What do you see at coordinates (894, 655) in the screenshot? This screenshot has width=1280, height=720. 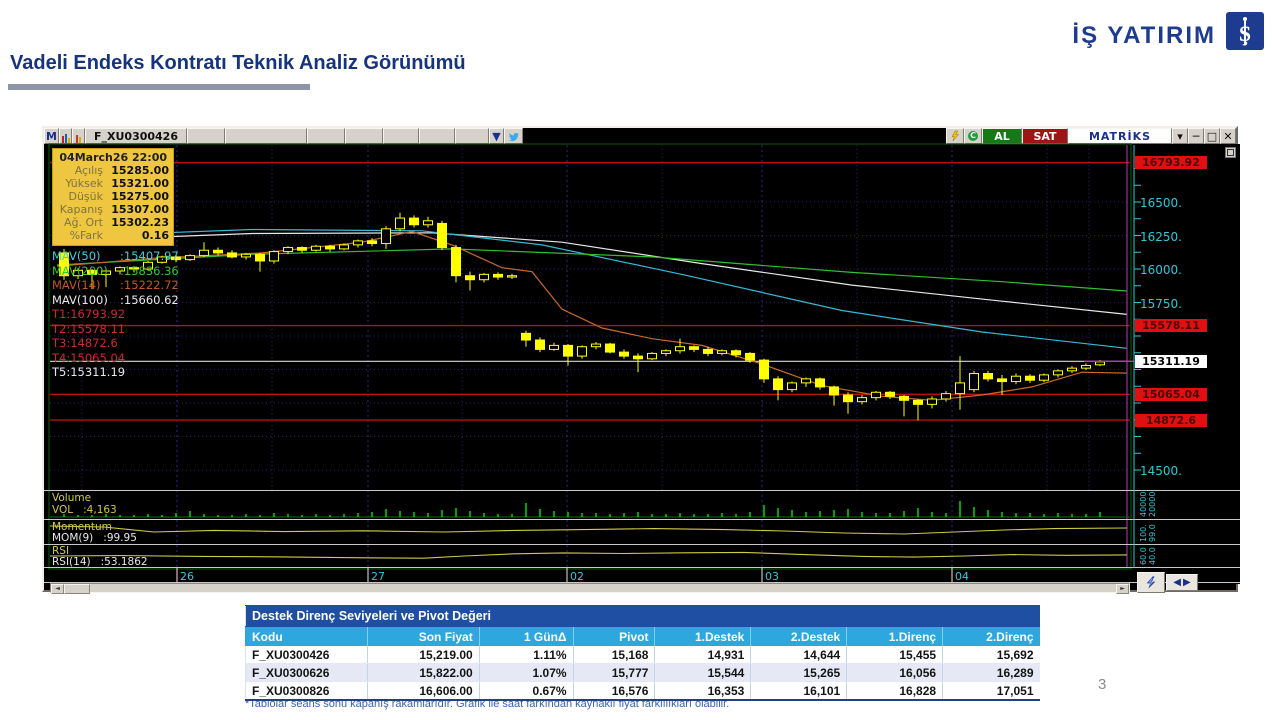 I see `table-cell: 15,455` at bounding box center [894, 655].